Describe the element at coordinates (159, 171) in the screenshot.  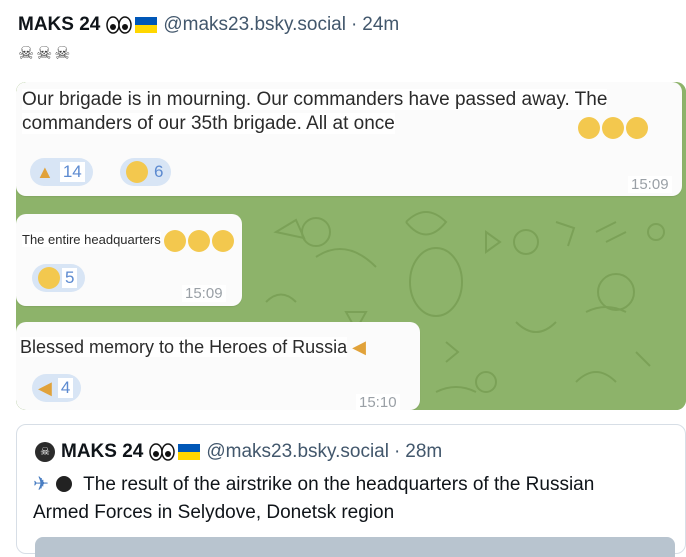
I see `reaction-count: 6` at that location.